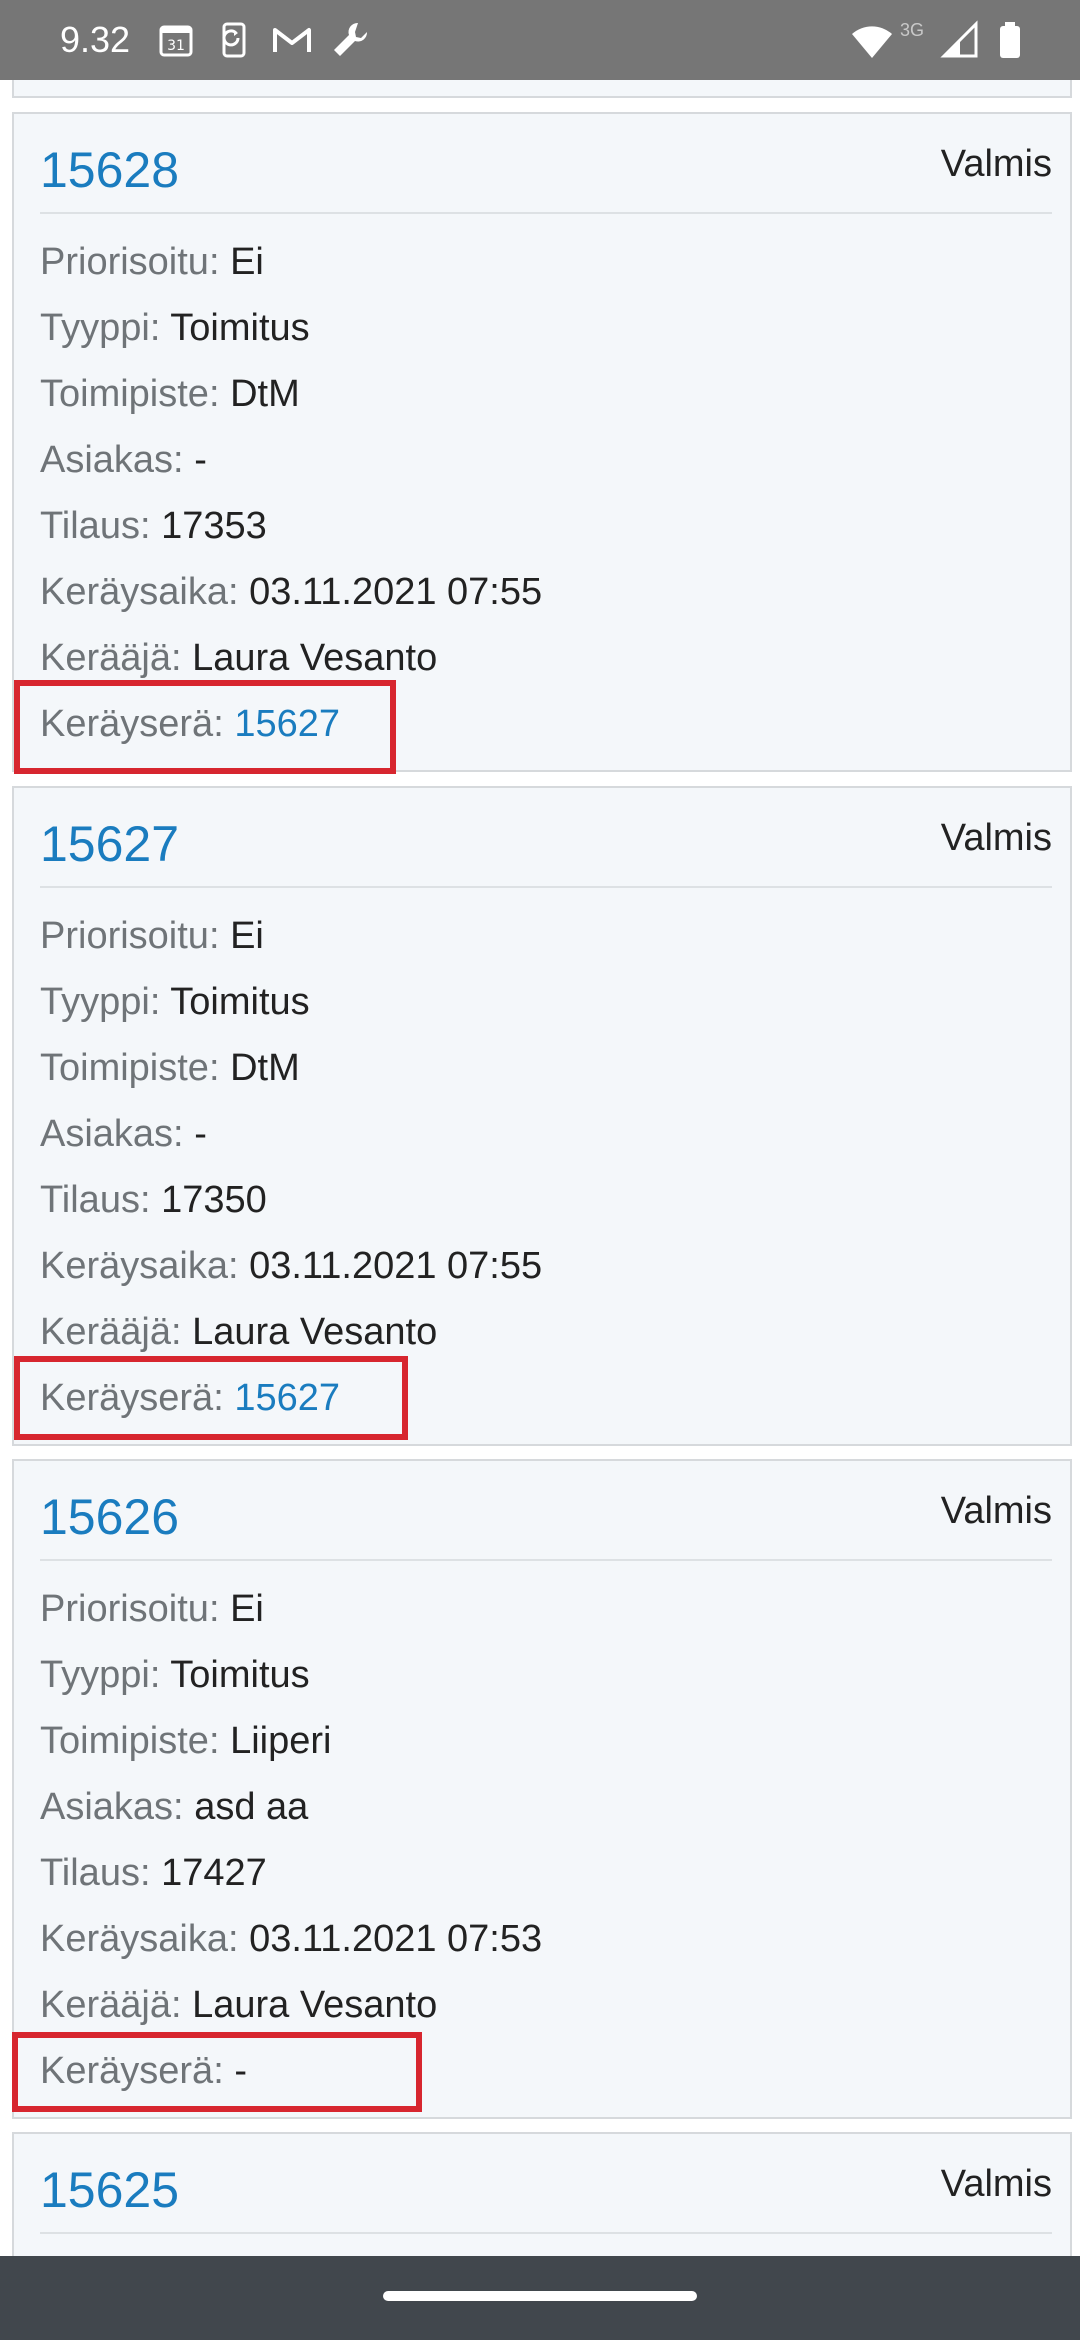  I want to click on order-row: Tilaus: 17350, so click(153, 1200).